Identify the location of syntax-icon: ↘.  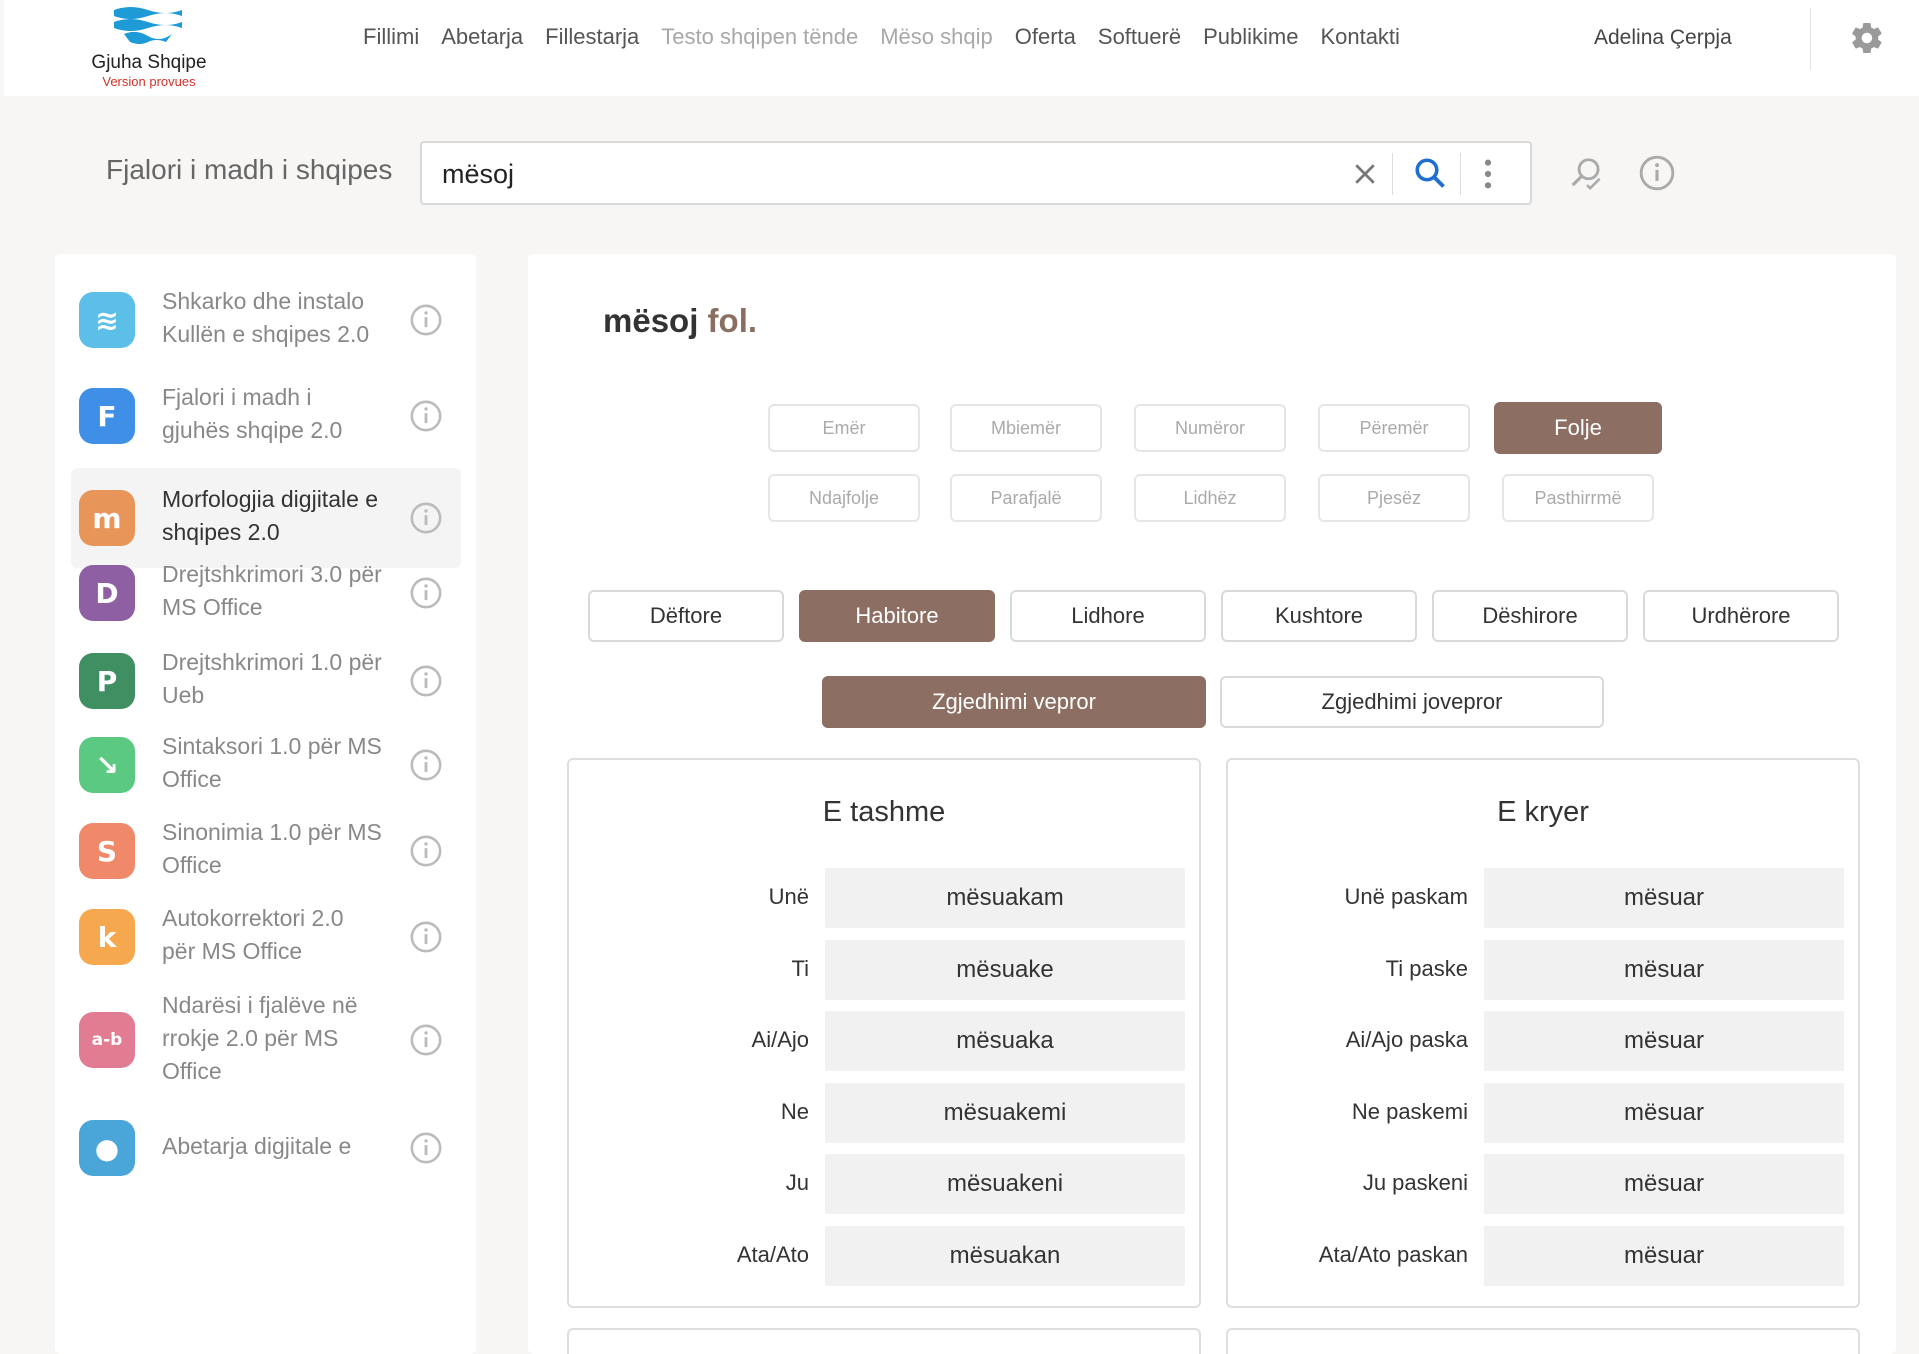
(107, 765).